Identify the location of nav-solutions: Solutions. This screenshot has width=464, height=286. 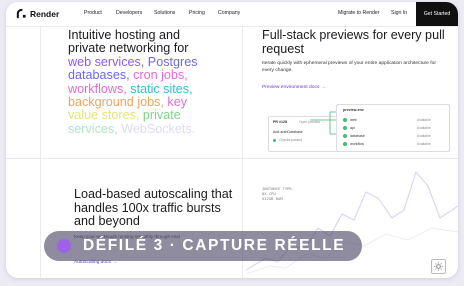
(164, 13).